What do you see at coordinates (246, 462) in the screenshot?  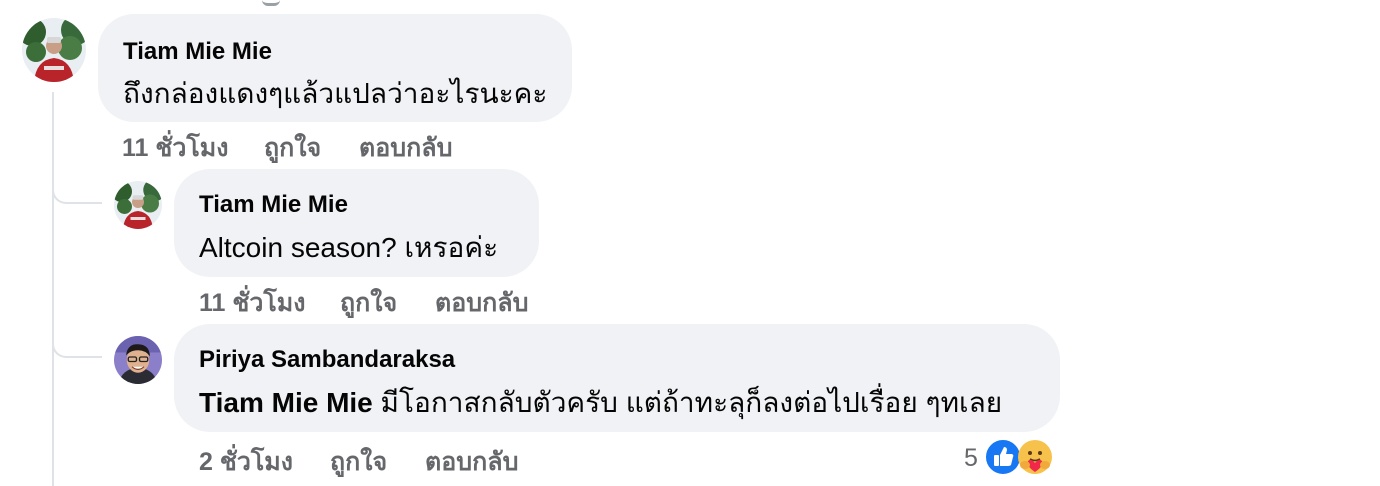 I see `comment-timestamp: 2 ชั่วโมง` at bounding box center [246, 462].